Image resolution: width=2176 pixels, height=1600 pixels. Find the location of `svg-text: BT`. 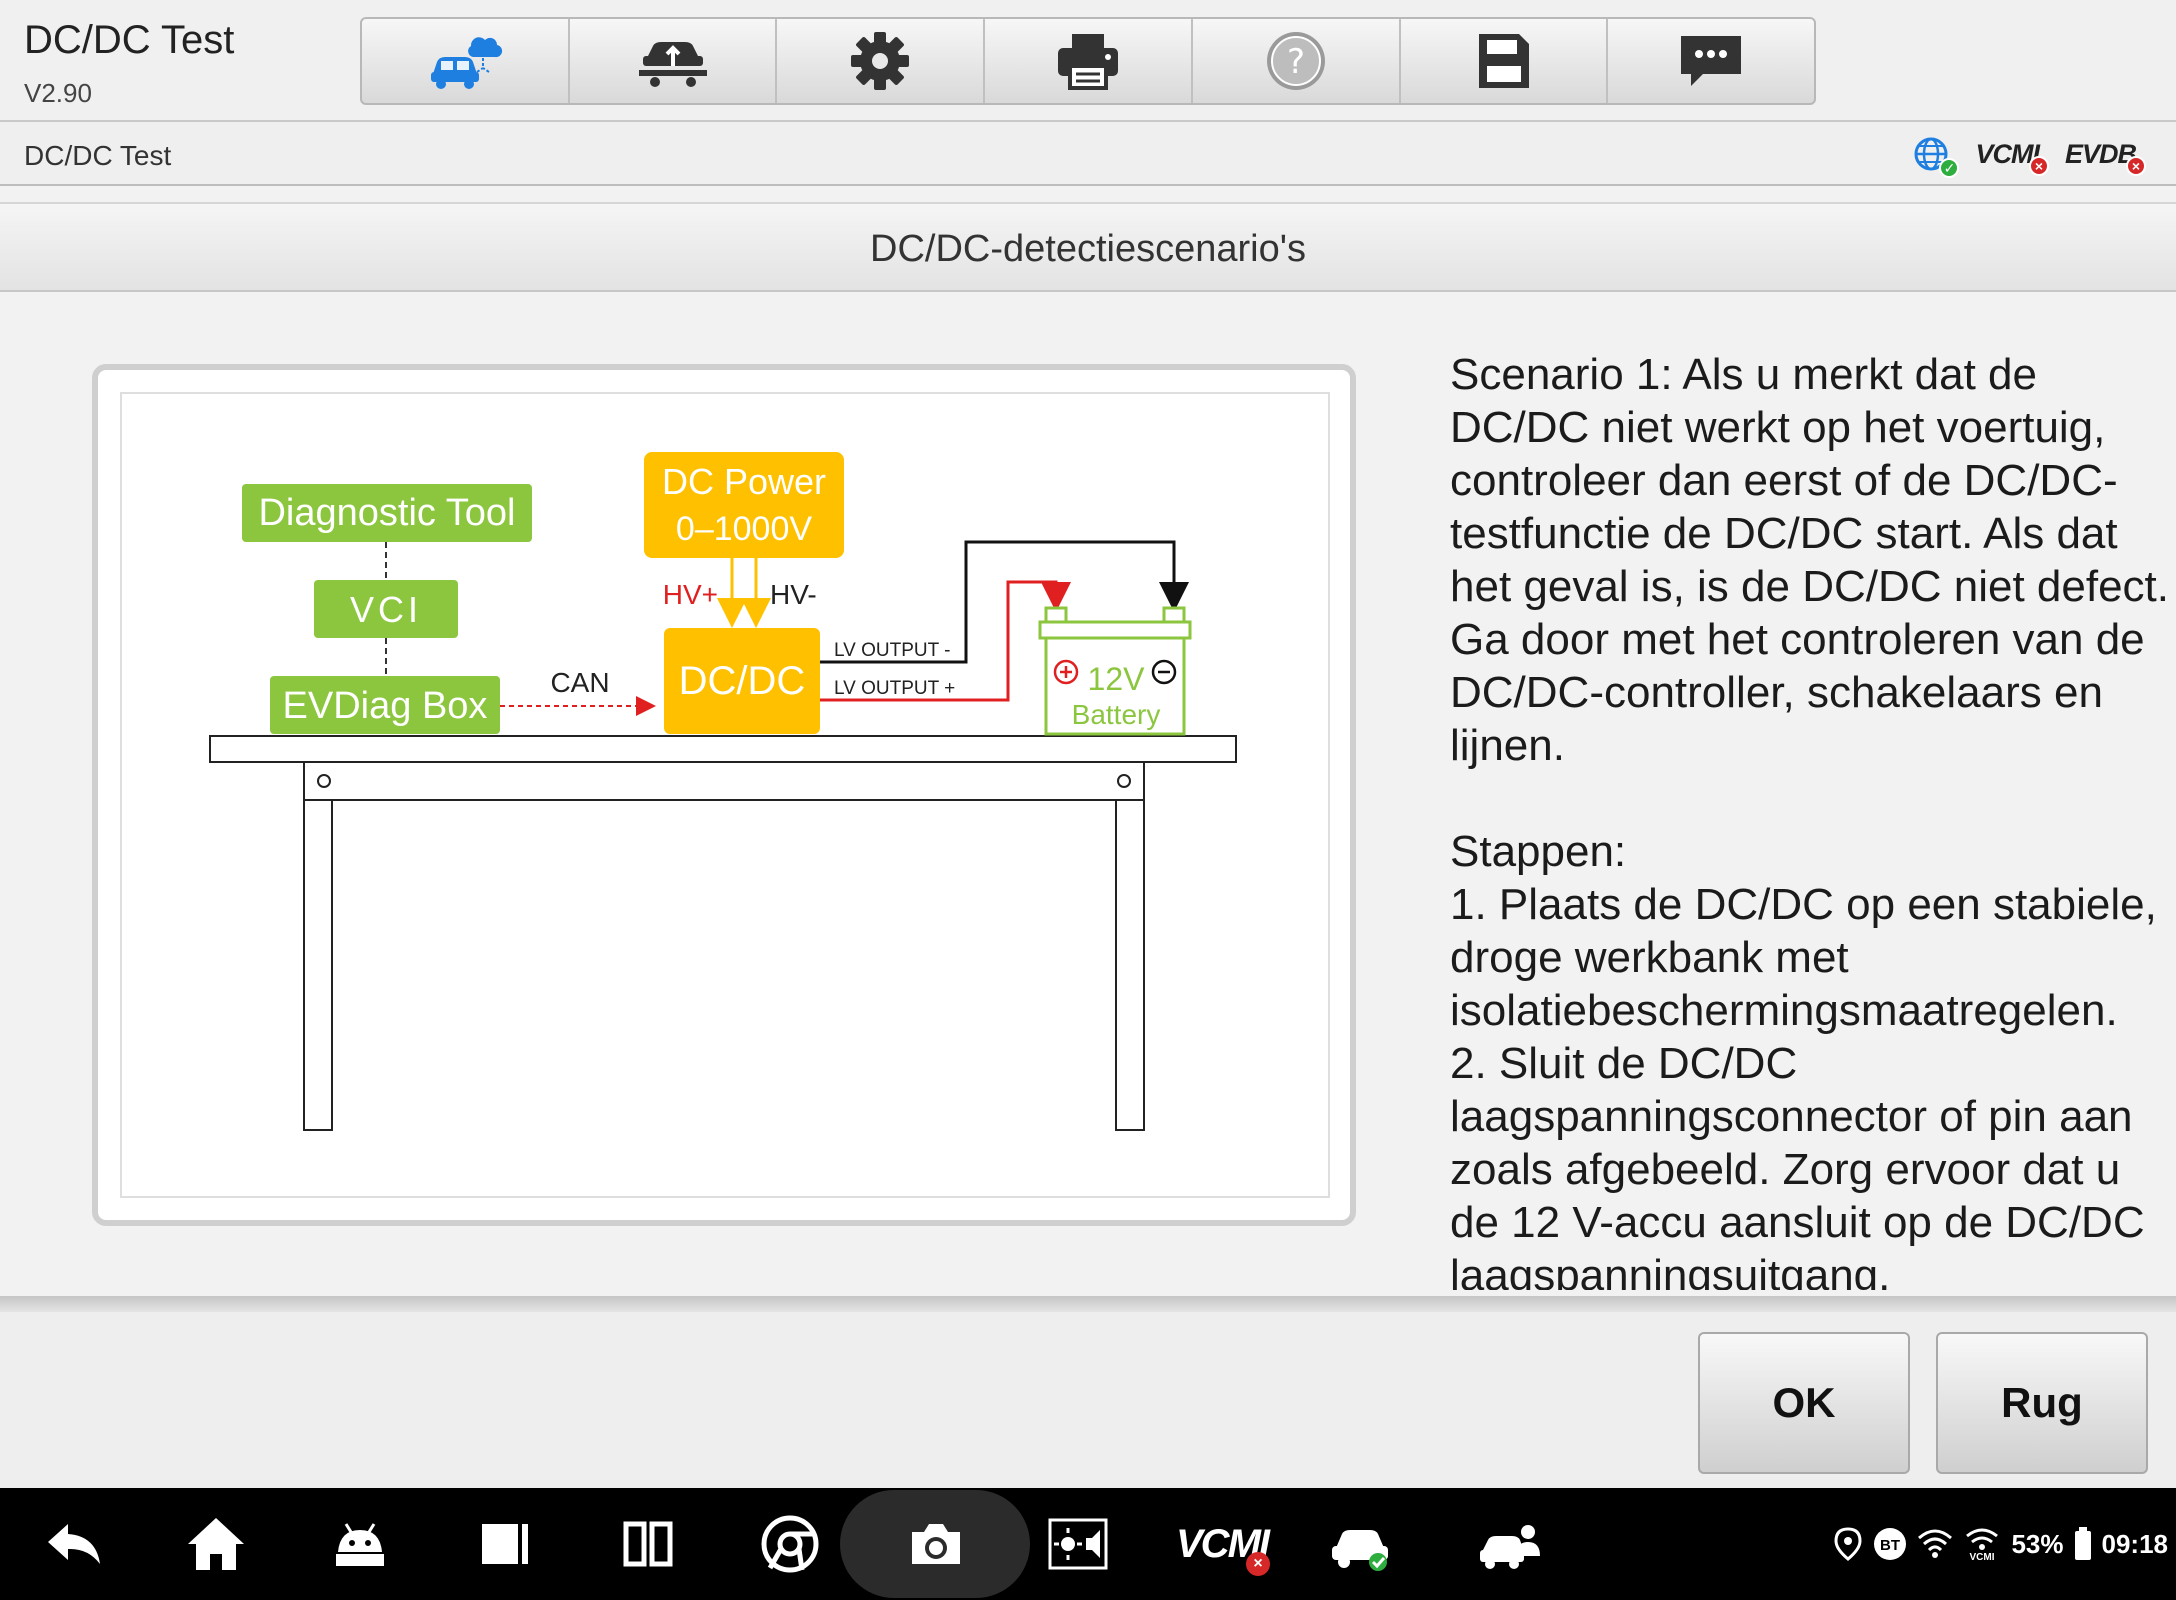

svg-text: BT is located at coordinates (1890, 1545).